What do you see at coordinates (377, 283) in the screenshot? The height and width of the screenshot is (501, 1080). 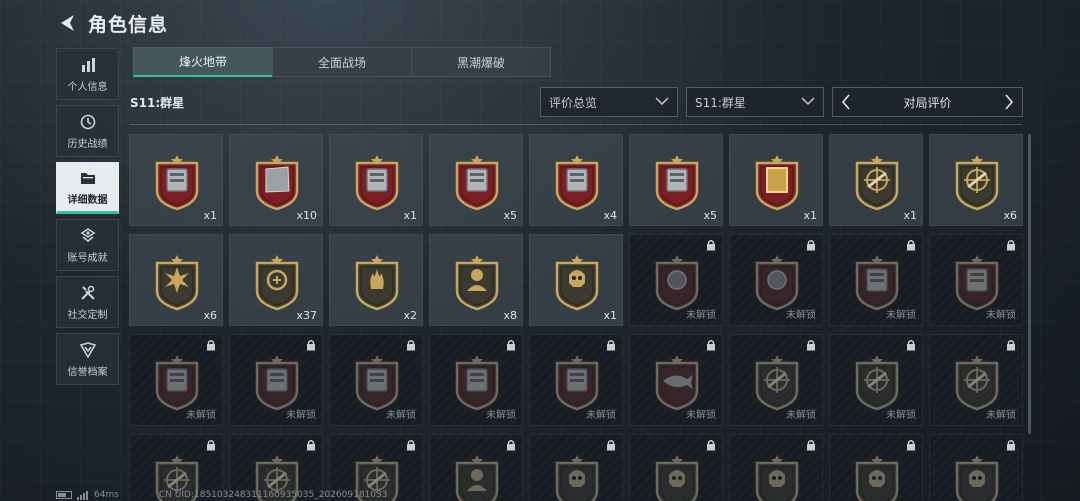 I see `triple-flame-badge` at bounding box center [377, 283].